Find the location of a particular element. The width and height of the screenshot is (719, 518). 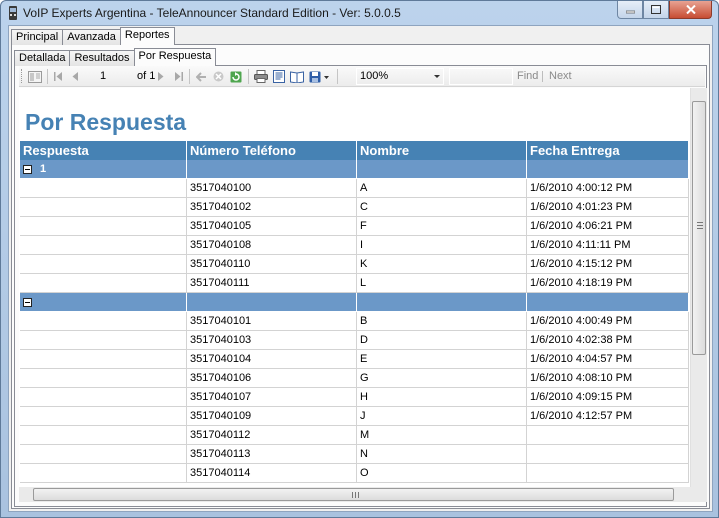

vertical-scroll-thumb is located at coordinates (699, 228).